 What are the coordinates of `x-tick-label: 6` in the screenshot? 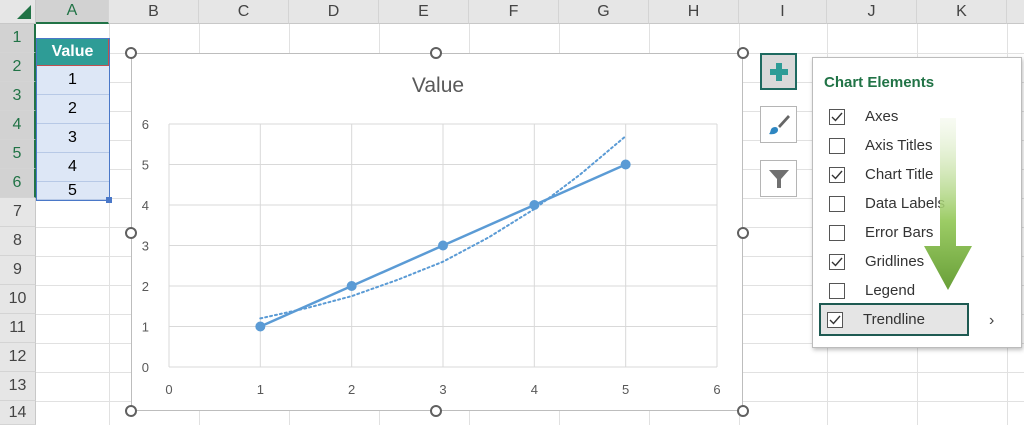 It's located at (716, 389).